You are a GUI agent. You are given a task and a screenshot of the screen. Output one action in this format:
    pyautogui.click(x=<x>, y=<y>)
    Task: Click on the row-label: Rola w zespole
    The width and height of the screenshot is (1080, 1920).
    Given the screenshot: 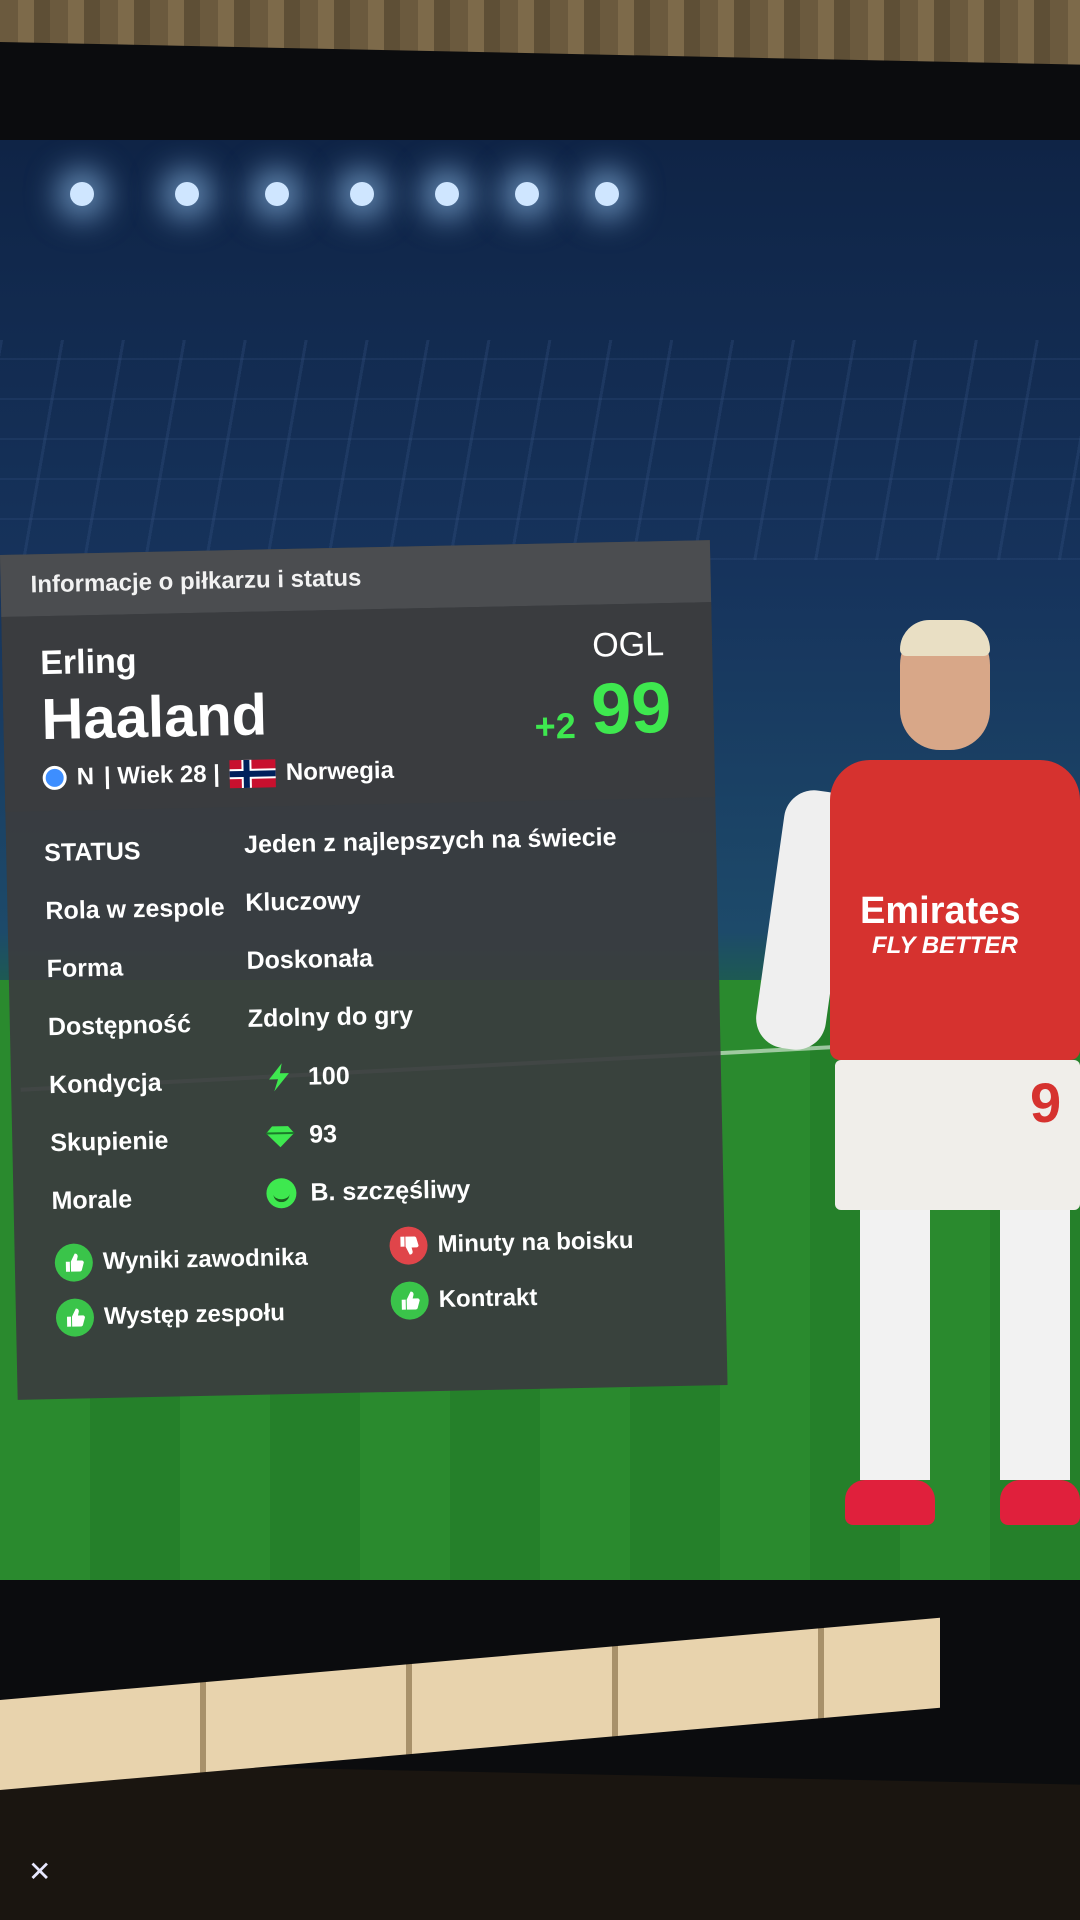 What is the action you would take?
    pyautogui.click(x=135, y=909)
    